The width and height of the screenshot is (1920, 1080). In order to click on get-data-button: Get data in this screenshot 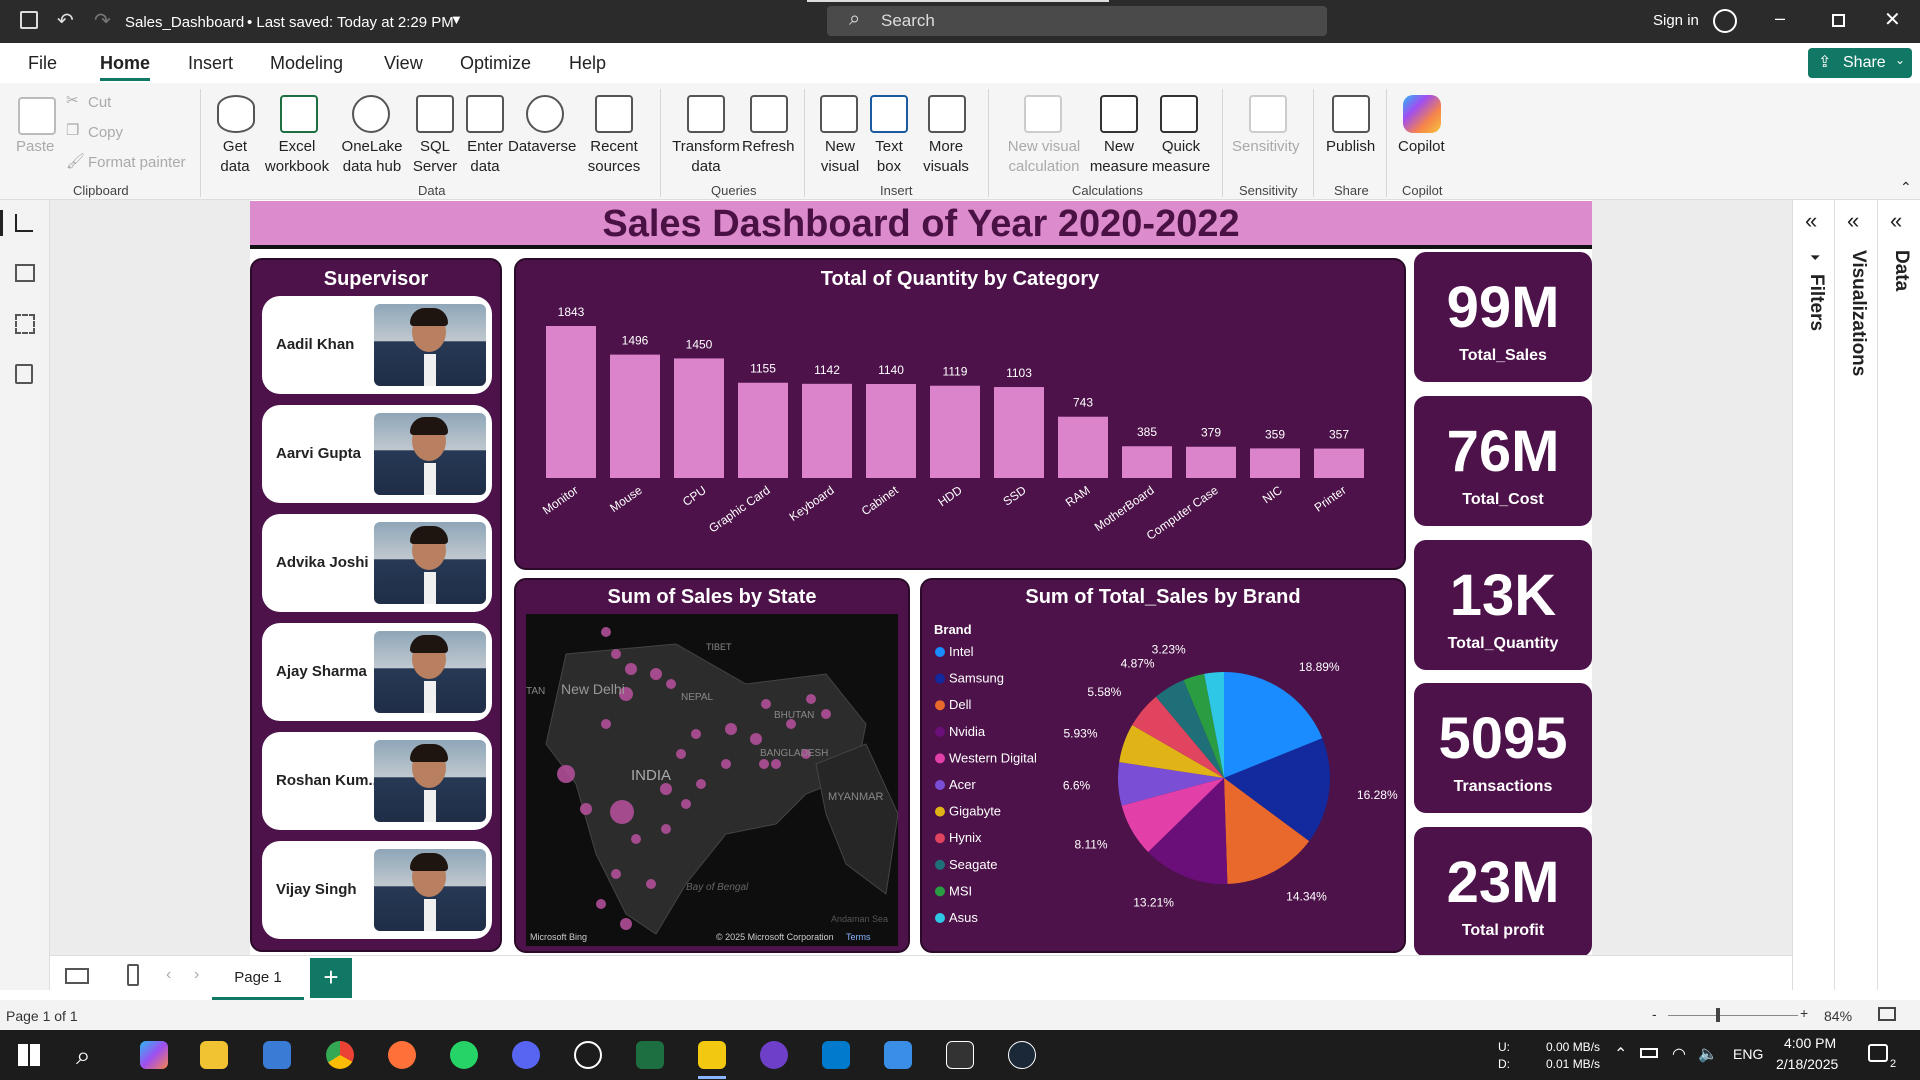, I will do `click(235, 157)`.